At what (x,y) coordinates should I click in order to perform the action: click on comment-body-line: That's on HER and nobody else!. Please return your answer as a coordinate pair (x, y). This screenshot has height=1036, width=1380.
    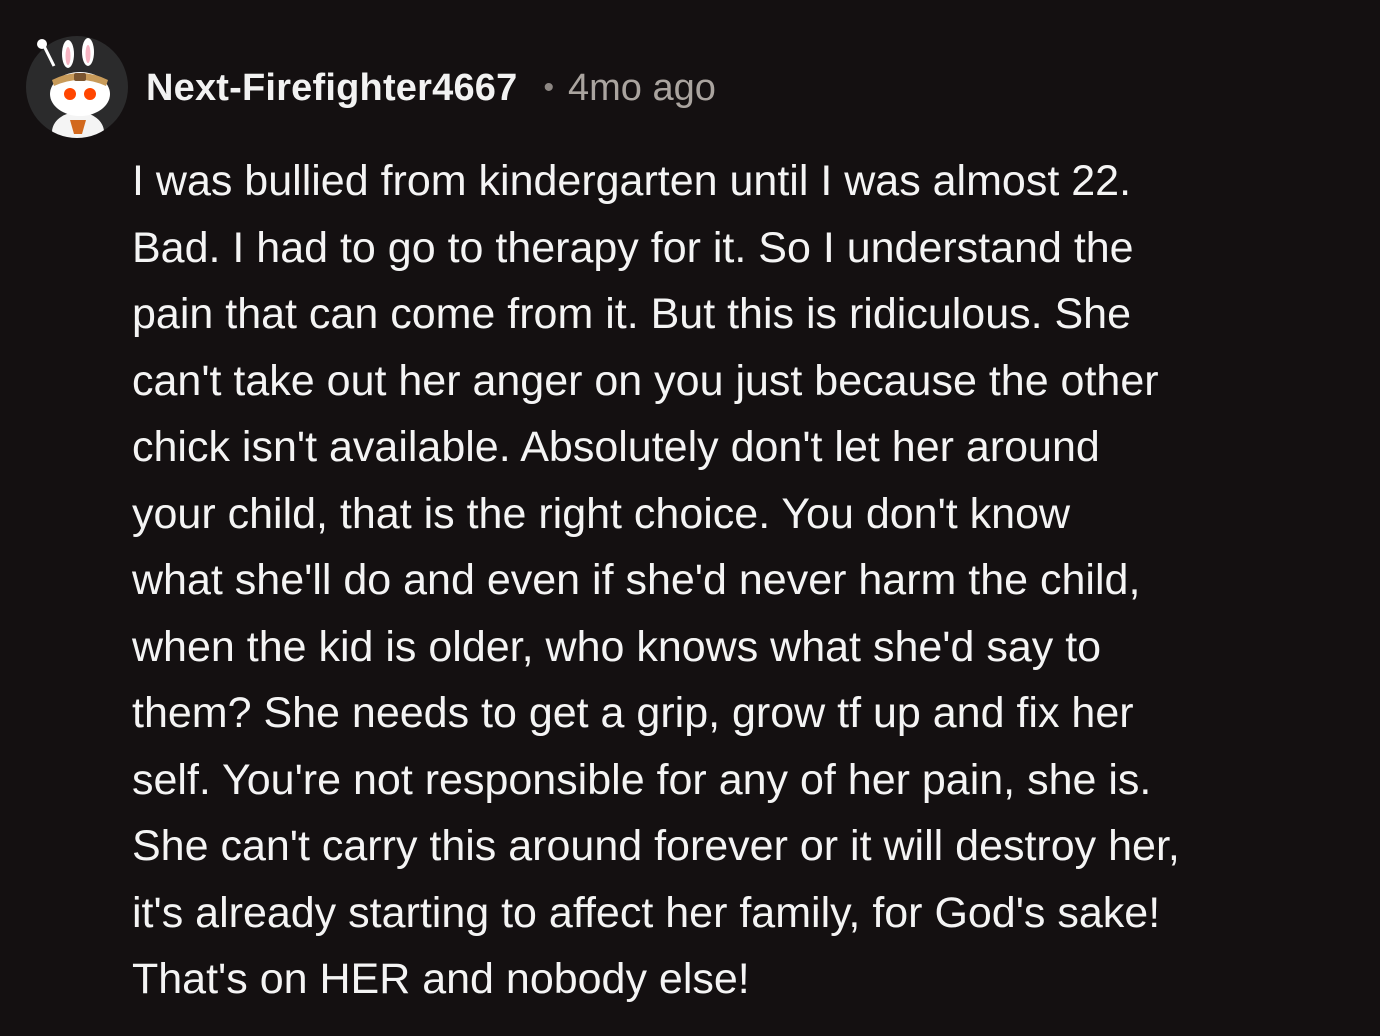
    Looking at the image, I should click on (441, 979).